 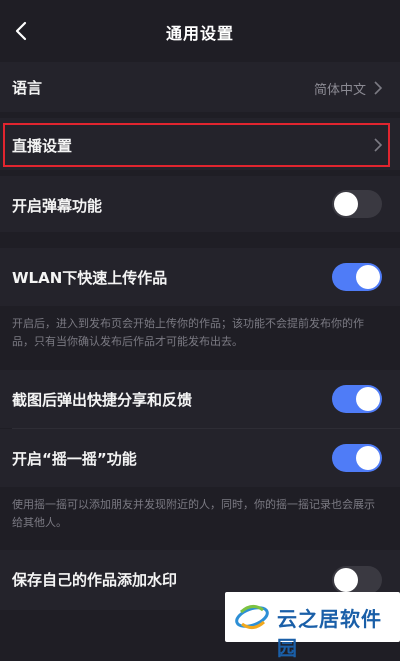 What do you see at coordinates (200, 399) in the screenshot?
I see `screenshot-share-row: 截图后弹出快捷分享和反馈` at bounding box center [200, 399].